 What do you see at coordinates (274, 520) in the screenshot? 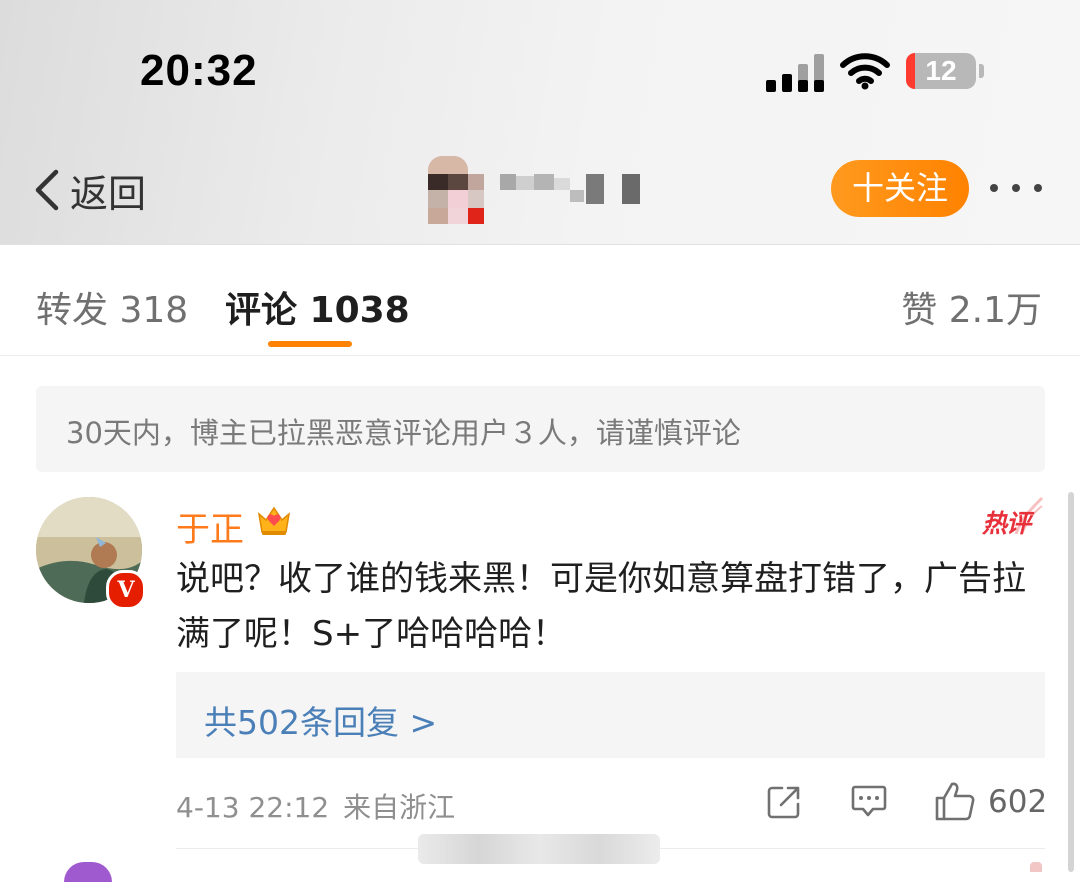
I see `crown-icon` at bounding box center [274, 520].